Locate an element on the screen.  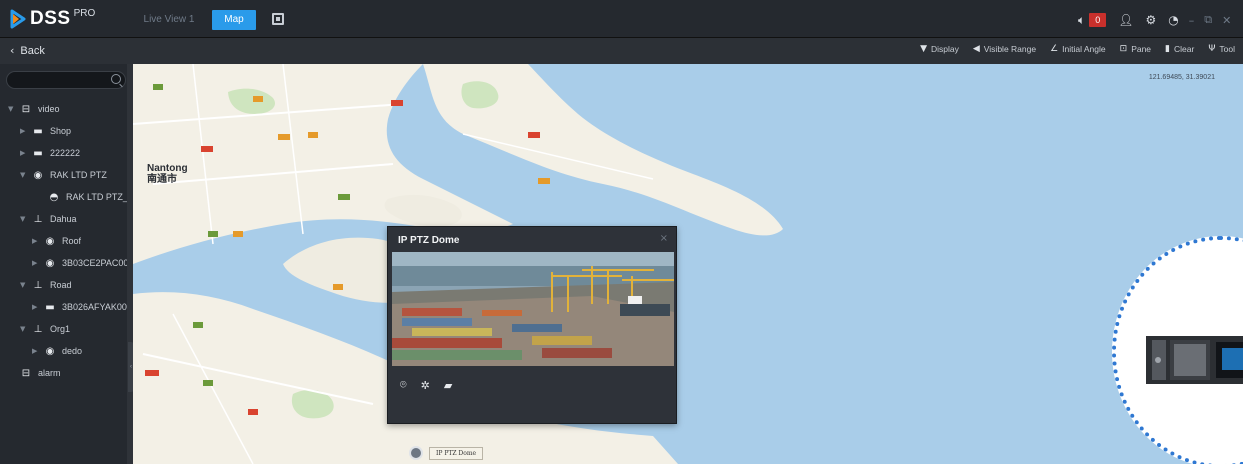
tree-node-label: 3B03CE2PAC00 is located at coordinates (95, 263).